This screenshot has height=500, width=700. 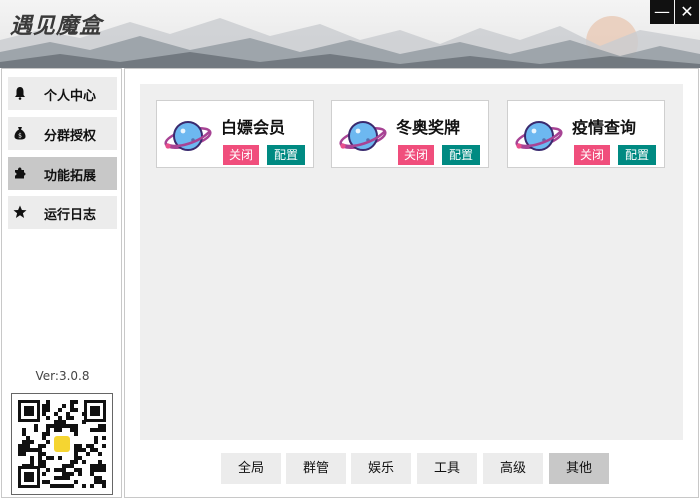 I want to click on plugin-card-free-vip: 白嫖会员 关闭 配置, so click(x=235, y=134).